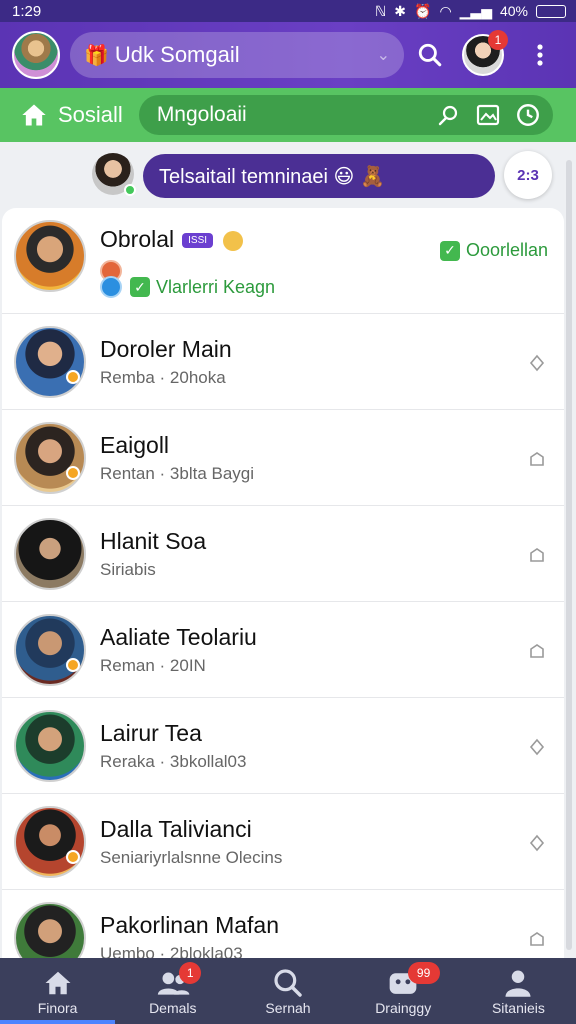 This screenshot has height=1024, width=576. What do you see at coordinates (403, 991) in the screenshot?
I see `nav-item-games: 99 Drainggy` at bounding box center [403, 991].